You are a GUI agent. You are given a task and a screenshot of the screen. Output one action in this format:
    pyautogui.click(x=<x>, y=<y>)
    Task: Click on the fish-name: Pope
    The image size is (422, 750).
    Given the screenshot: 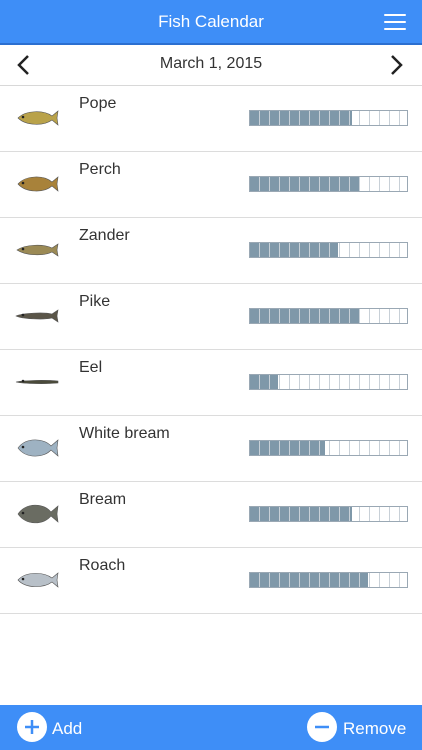 What is the action you would take?
    pyautogui.click(x=98, y=103)
    